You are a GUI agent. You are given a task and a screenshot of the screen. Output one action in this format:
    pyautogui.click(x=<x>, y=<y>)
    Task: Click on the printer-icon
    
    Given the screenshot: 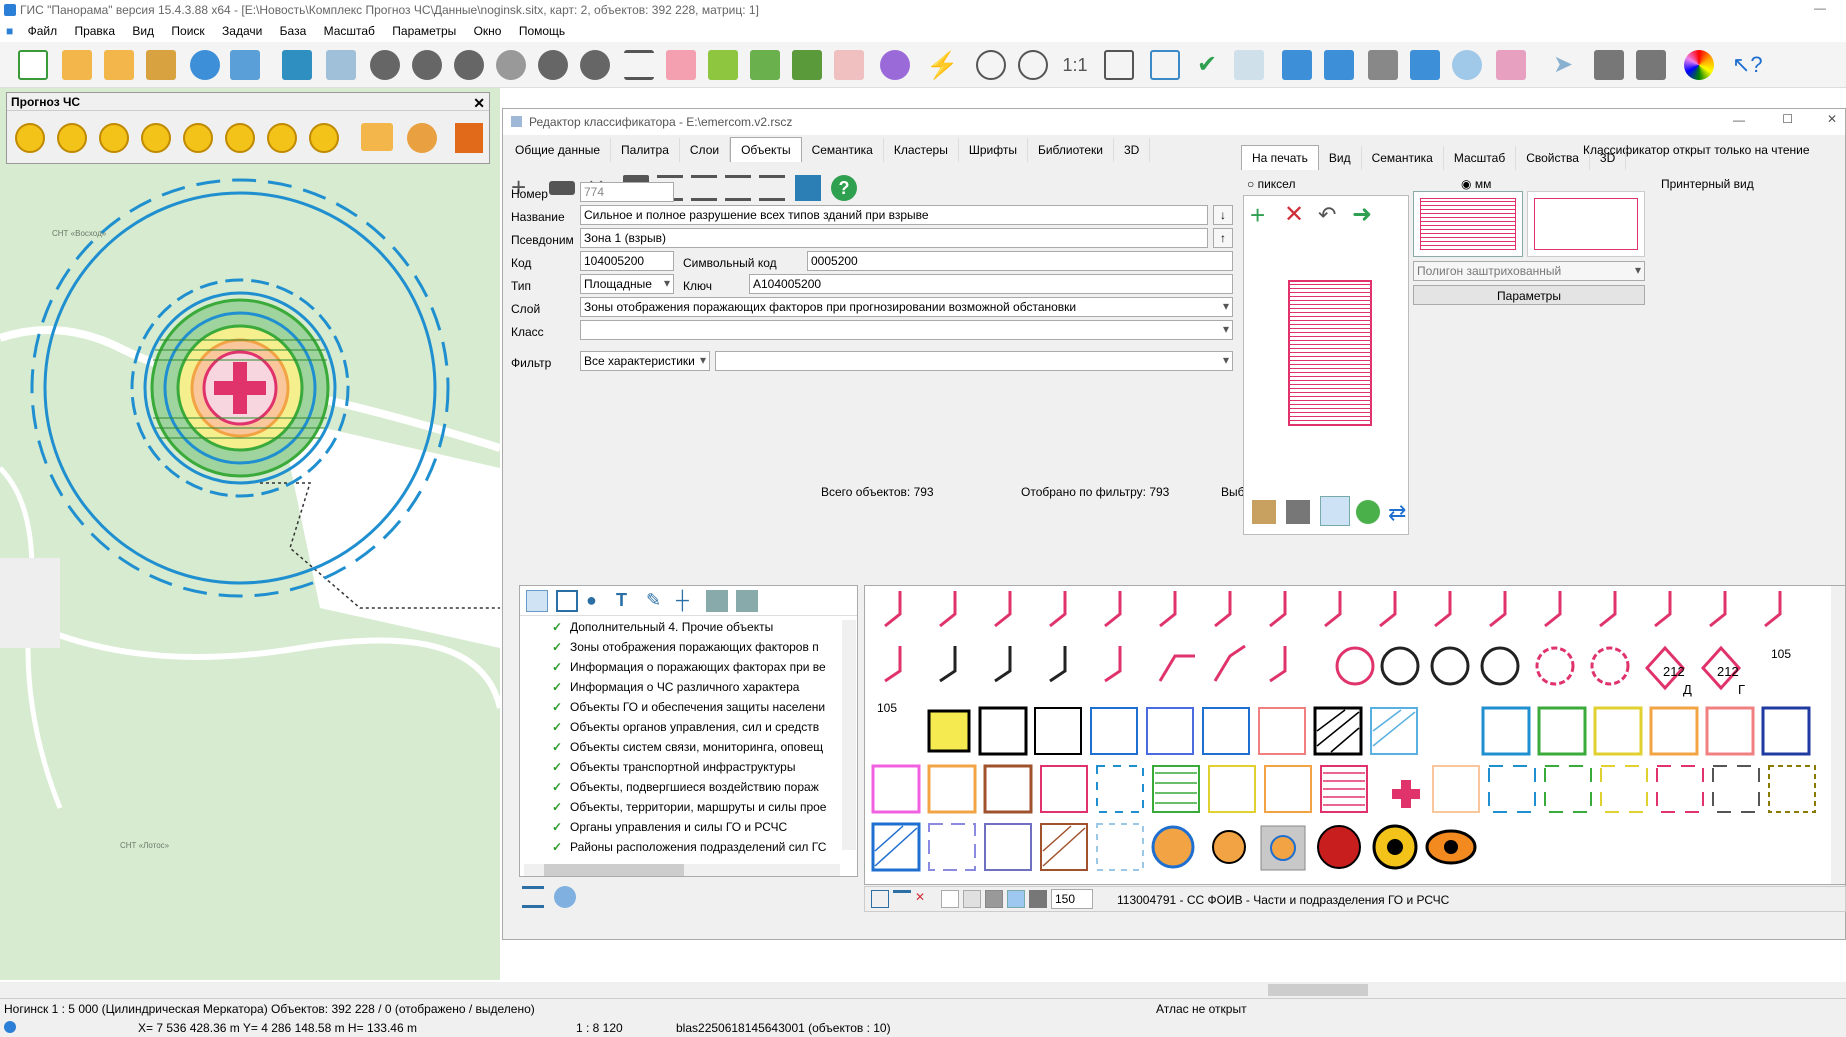 What is the action you would take?
    pyautogui.click(x=1609, y=65)
    